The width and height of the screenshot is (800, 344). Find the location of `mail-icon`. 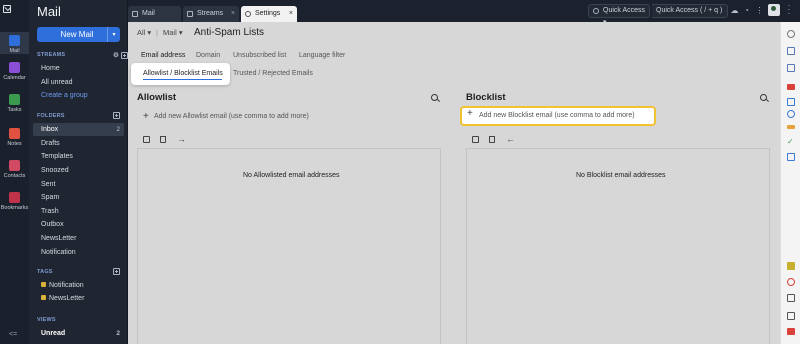

mail-icon is located at coordinates (14, 40).